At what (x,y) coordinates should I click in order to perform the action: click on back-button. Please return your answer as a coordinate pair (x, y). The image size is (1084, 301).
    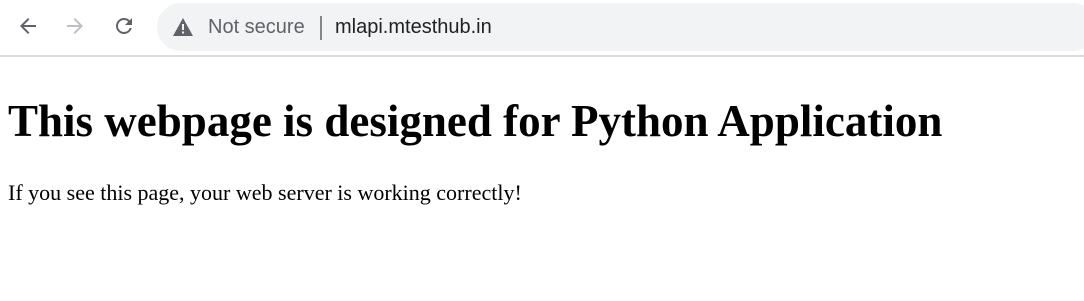
    Looking at the image, I should click on (28, 26).